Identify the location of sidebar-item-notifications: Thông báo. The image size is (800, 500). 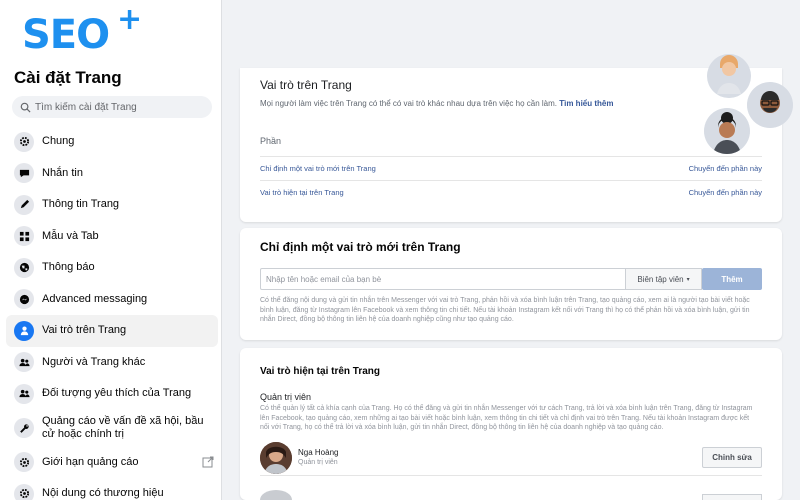
(112, 268).